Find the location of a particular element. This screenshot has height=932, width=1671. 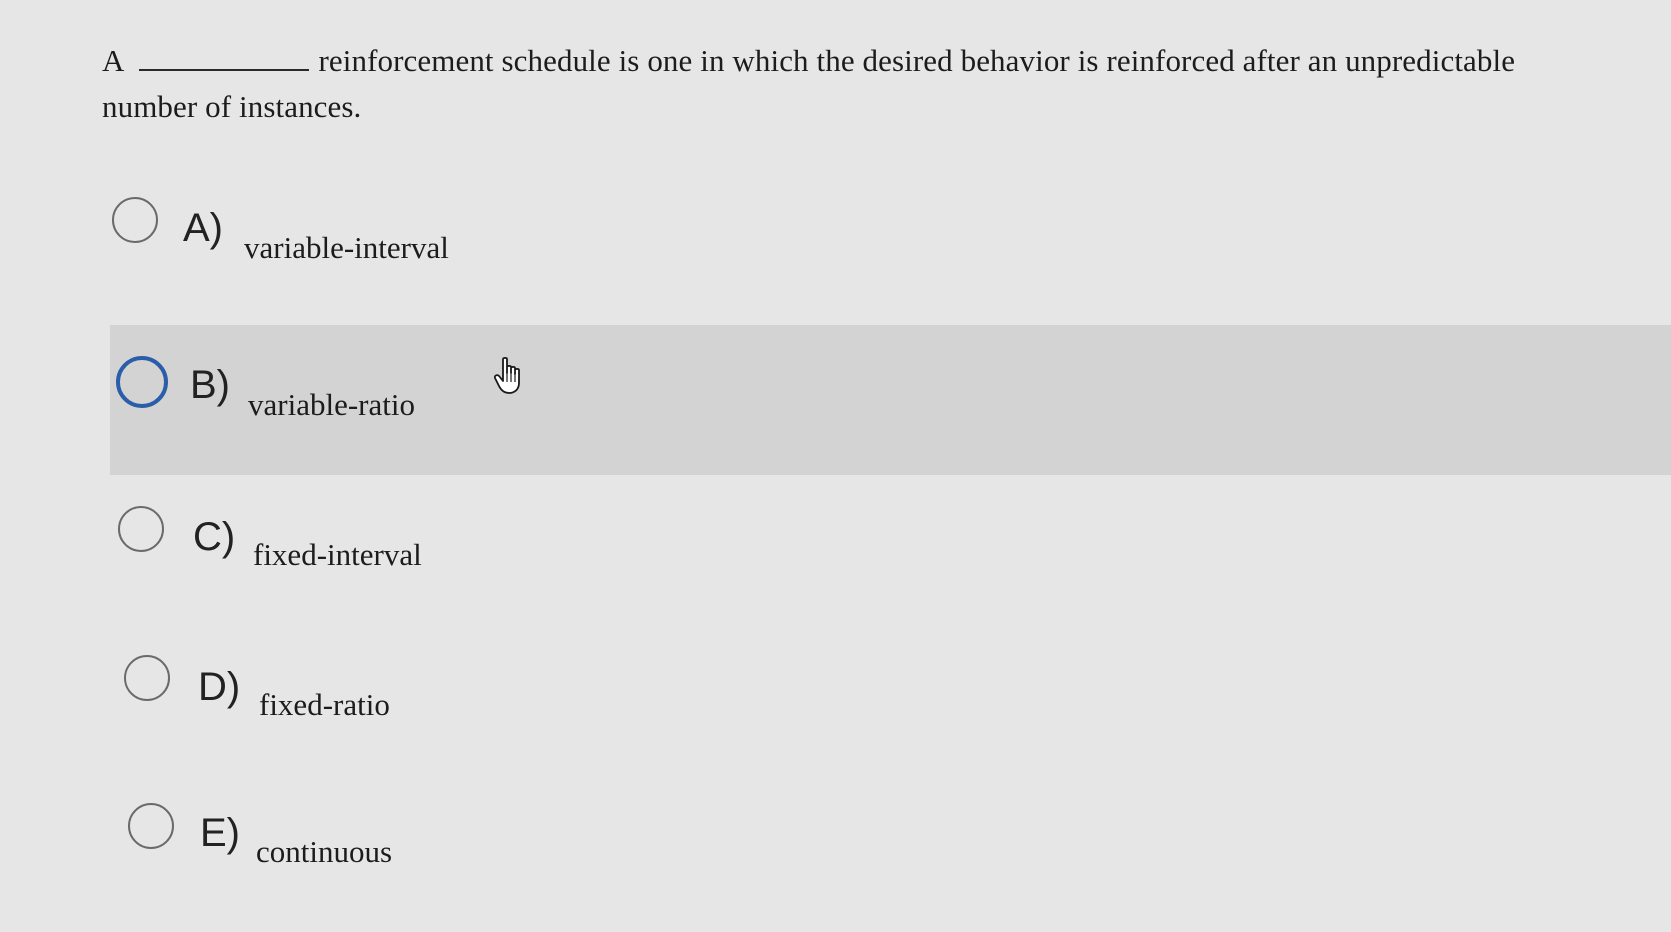

radio-button-e is located at coordinates (151, 826).